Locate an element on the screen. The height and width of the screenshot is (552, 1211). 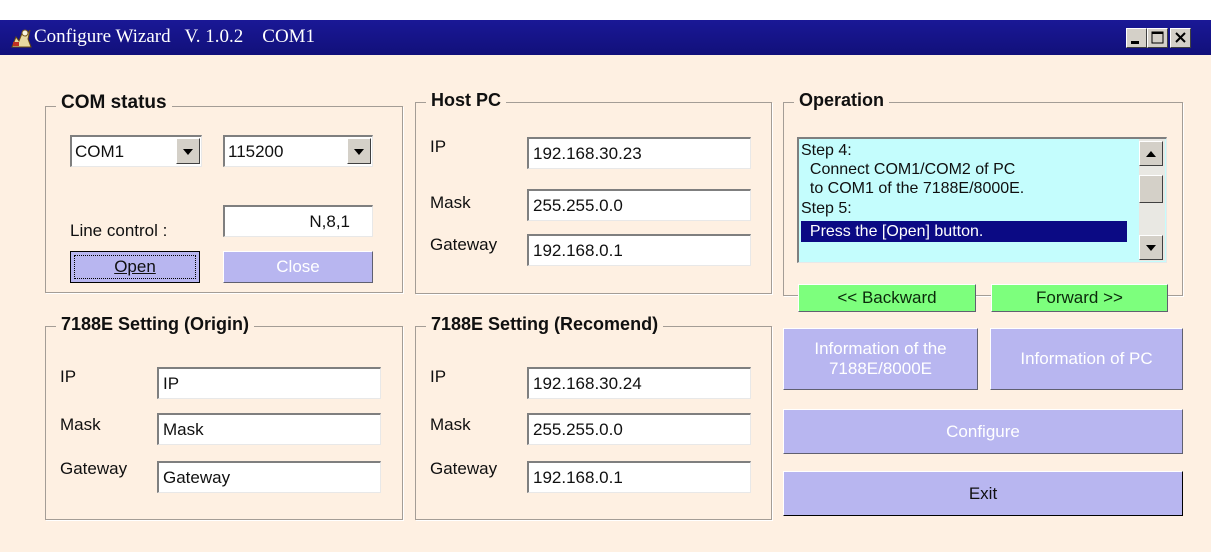
information-device-button: Information of the 7188E/8000E is located at coordinates (880, 359).